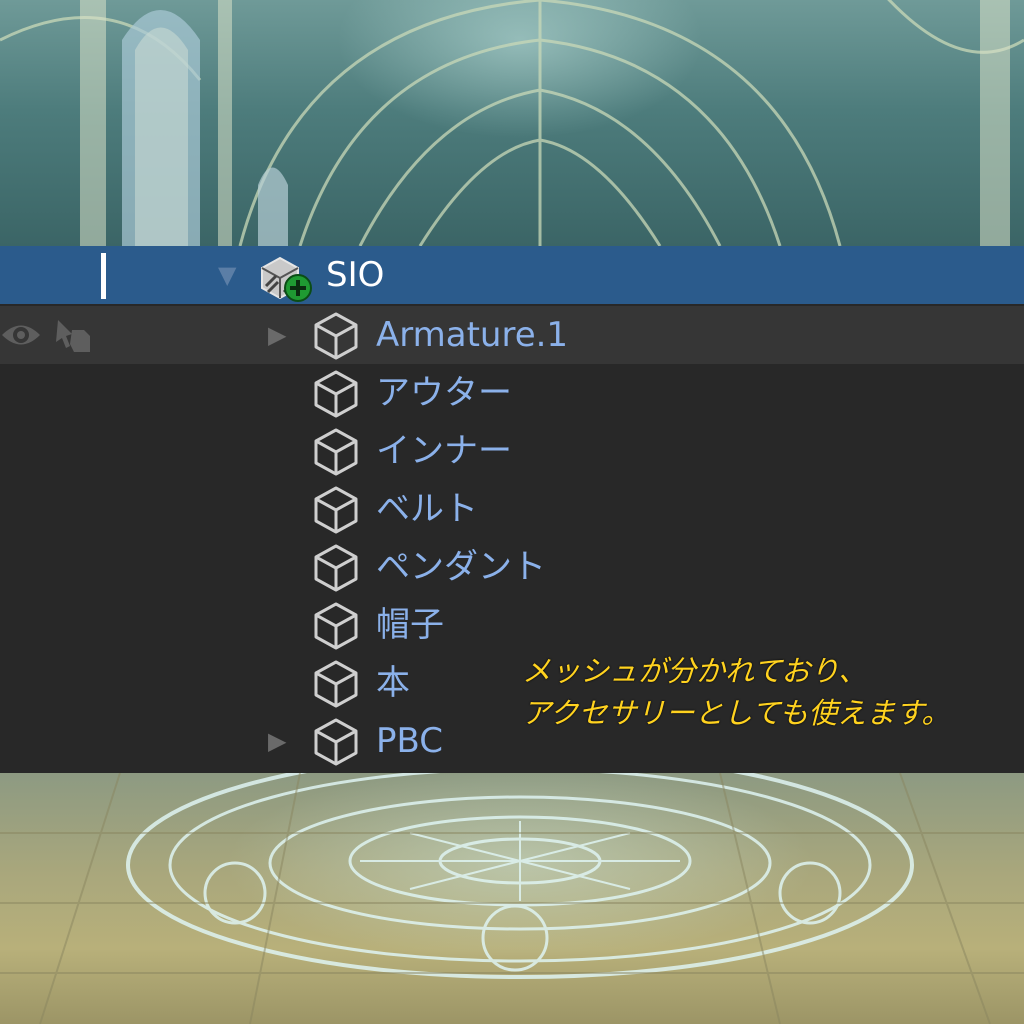 Image resolution: width=1024 pixels, height=1024 pixels. Describe the element at coordinates (410, 625) in the screenshot. I see `outliner-item-label: 帽子` at that location.